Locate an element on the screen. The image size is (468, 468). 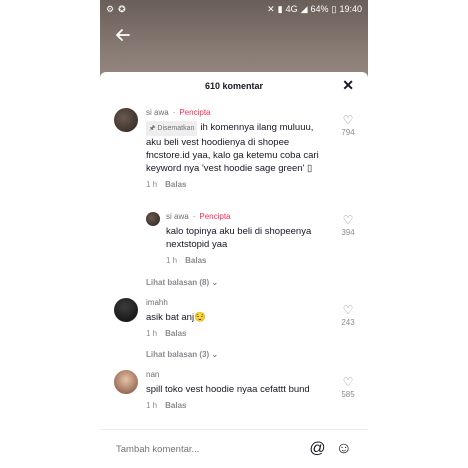
app-notification-icon: ✪ is located at coordinates (122, 8).